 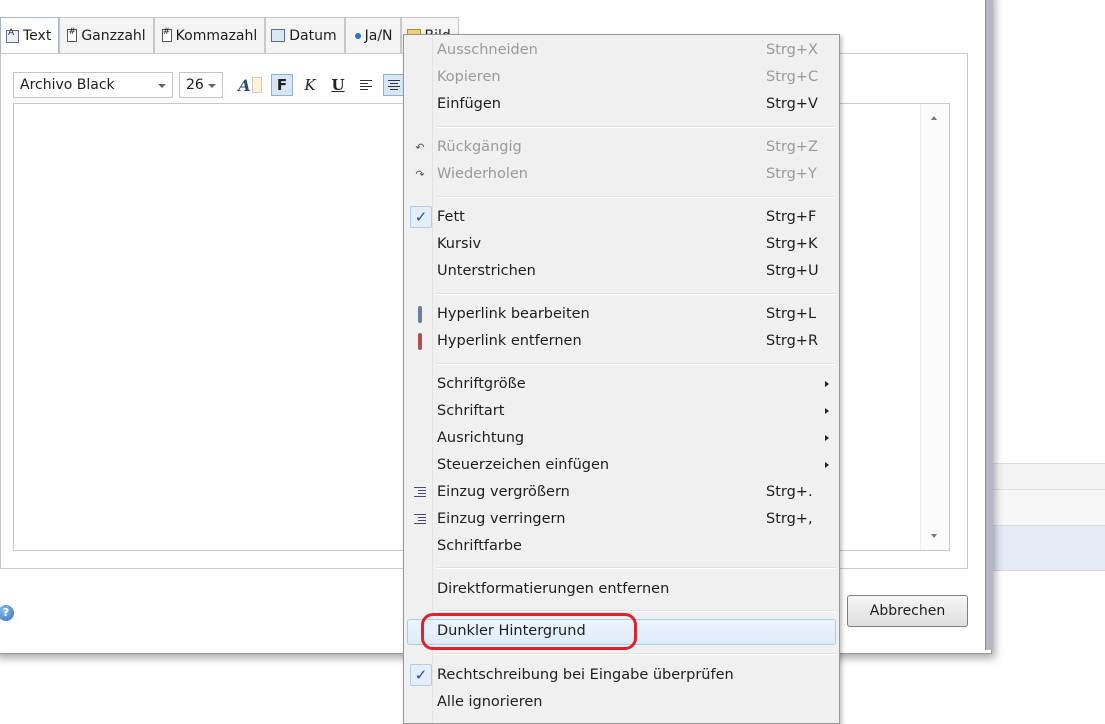 What do you see at coordinates (479, 546) in the screenshot?
I see `menu-item-label: Schriftfarbe` at bounding box center [479, 546].